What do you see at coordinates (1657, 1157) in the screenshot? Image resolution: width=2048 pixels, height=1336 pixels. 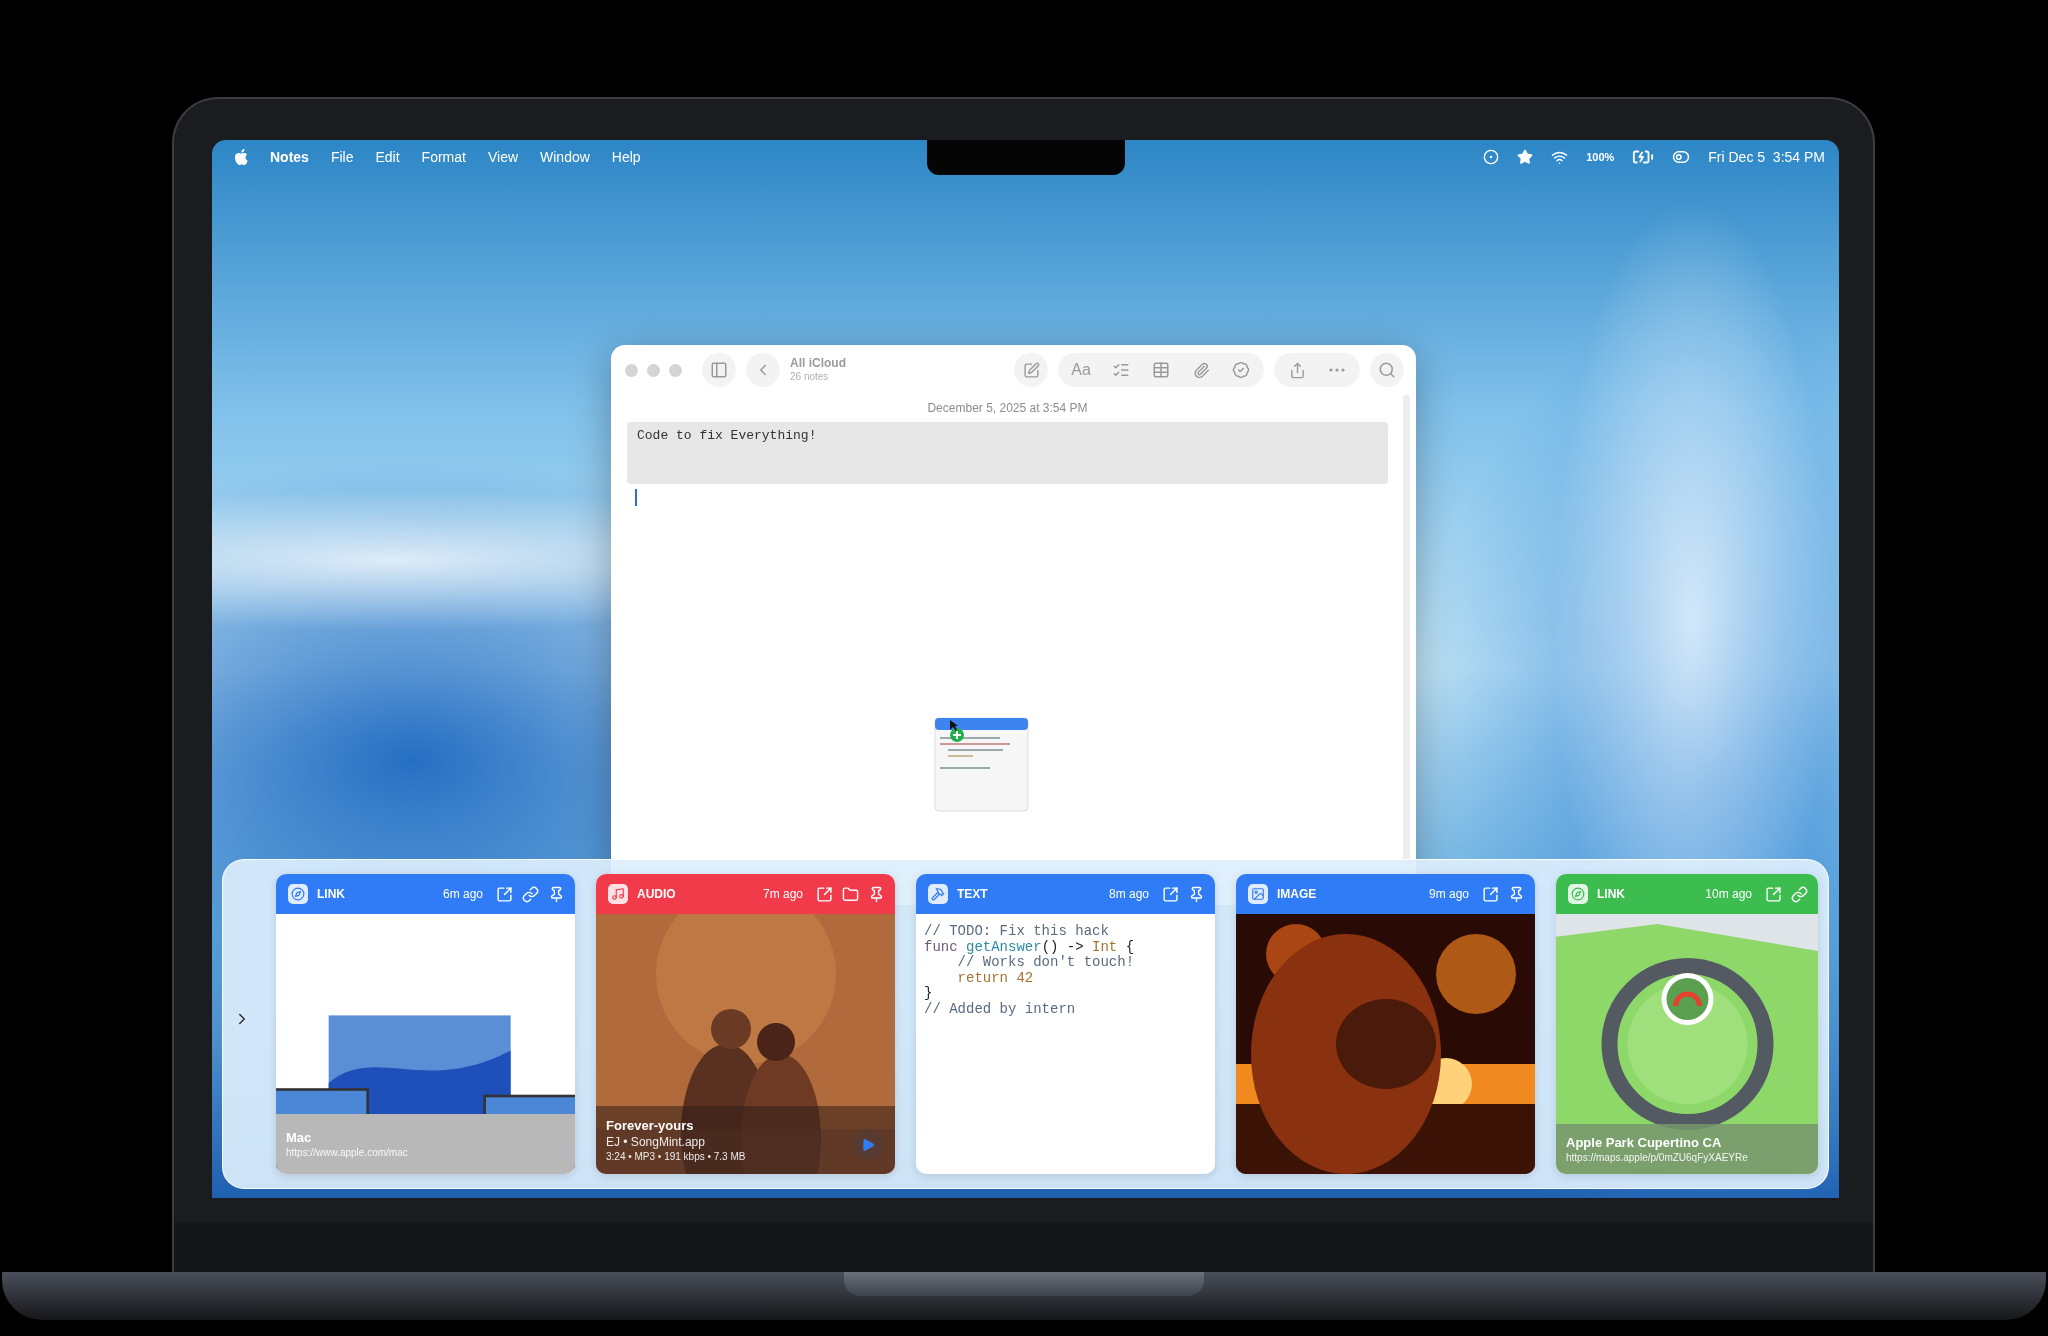 I see `link-url: https://maps.apple/p/0mZU6qFyXAEYRe` at bounding box center [1657, 1157].